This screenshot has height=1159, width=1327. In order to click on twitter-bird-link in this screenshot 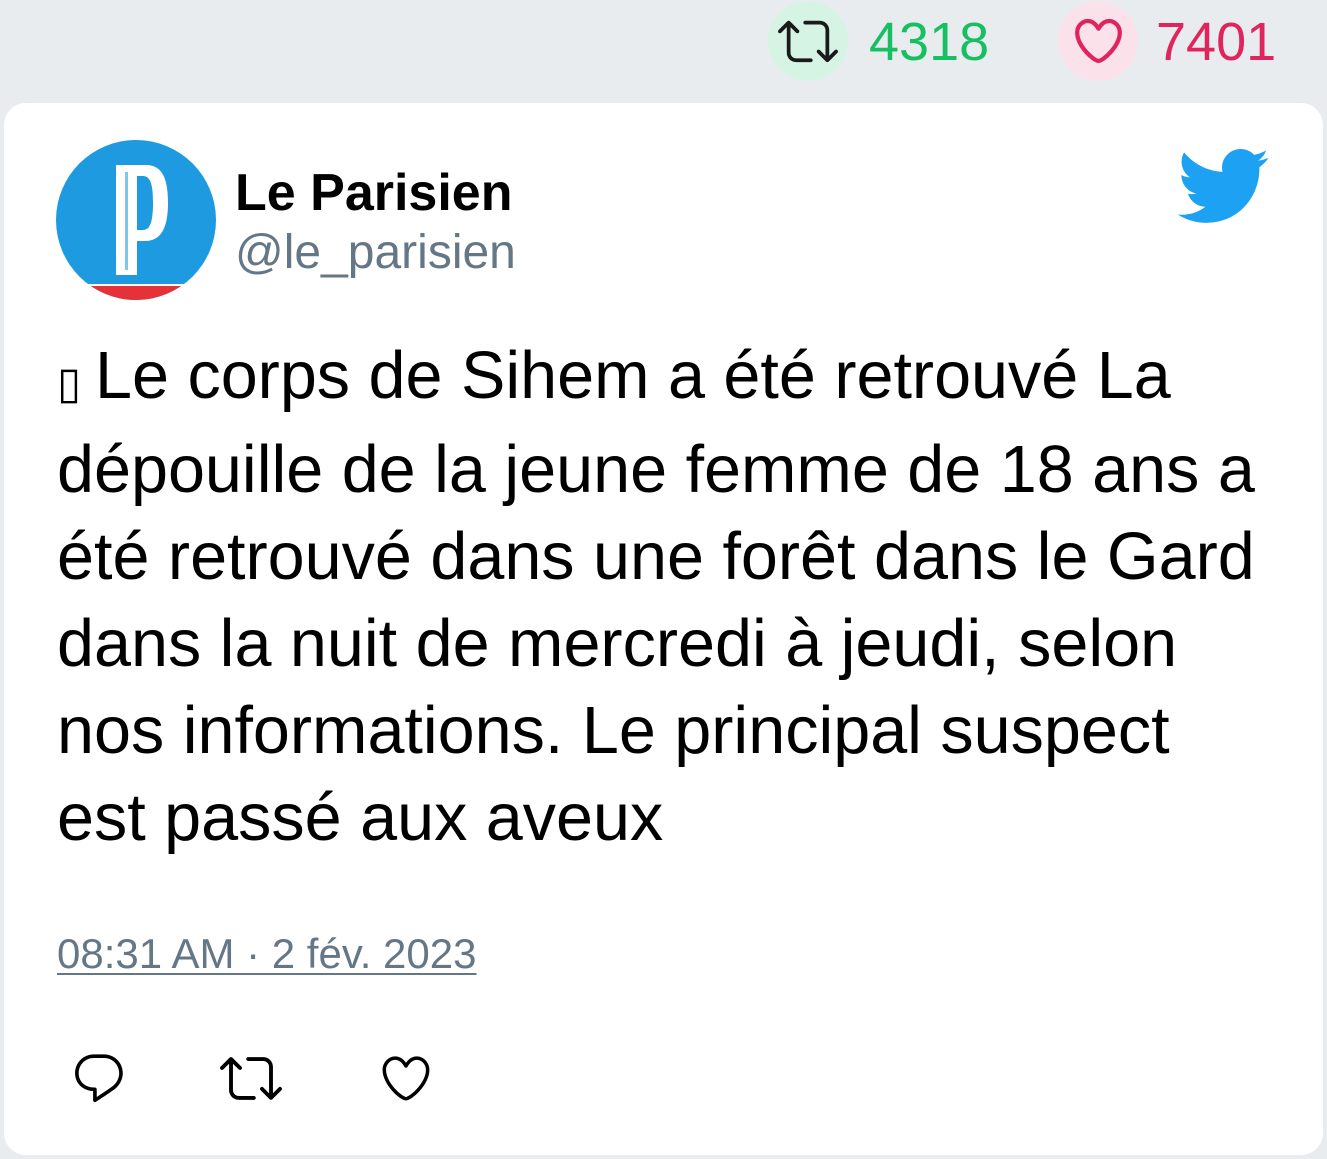, I will do `click(1222, 186)`.